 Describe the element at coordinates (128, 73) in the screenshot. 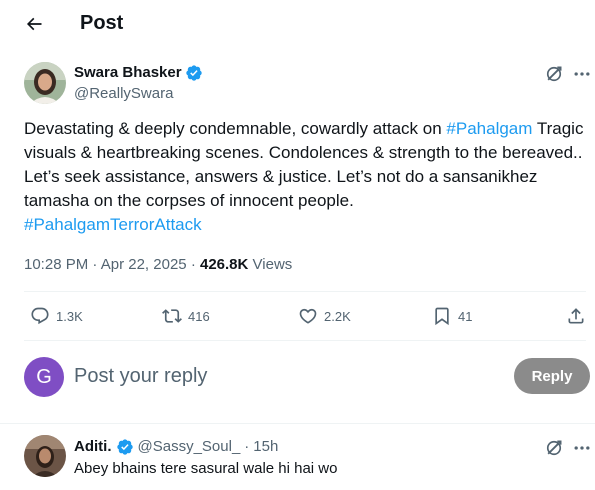

I see `author-name: Swara Bhasker` at that location.